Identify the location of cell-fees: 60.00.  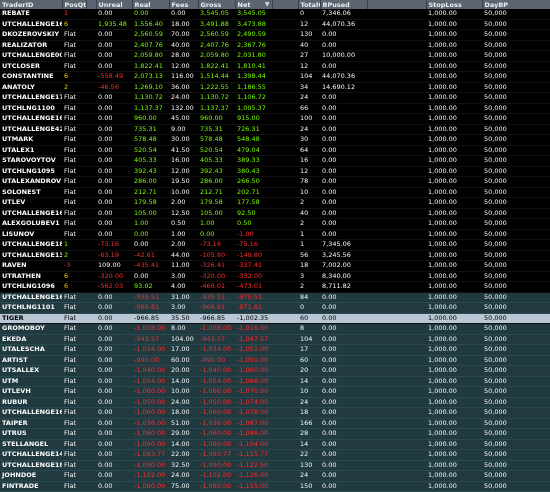
(183, 360).